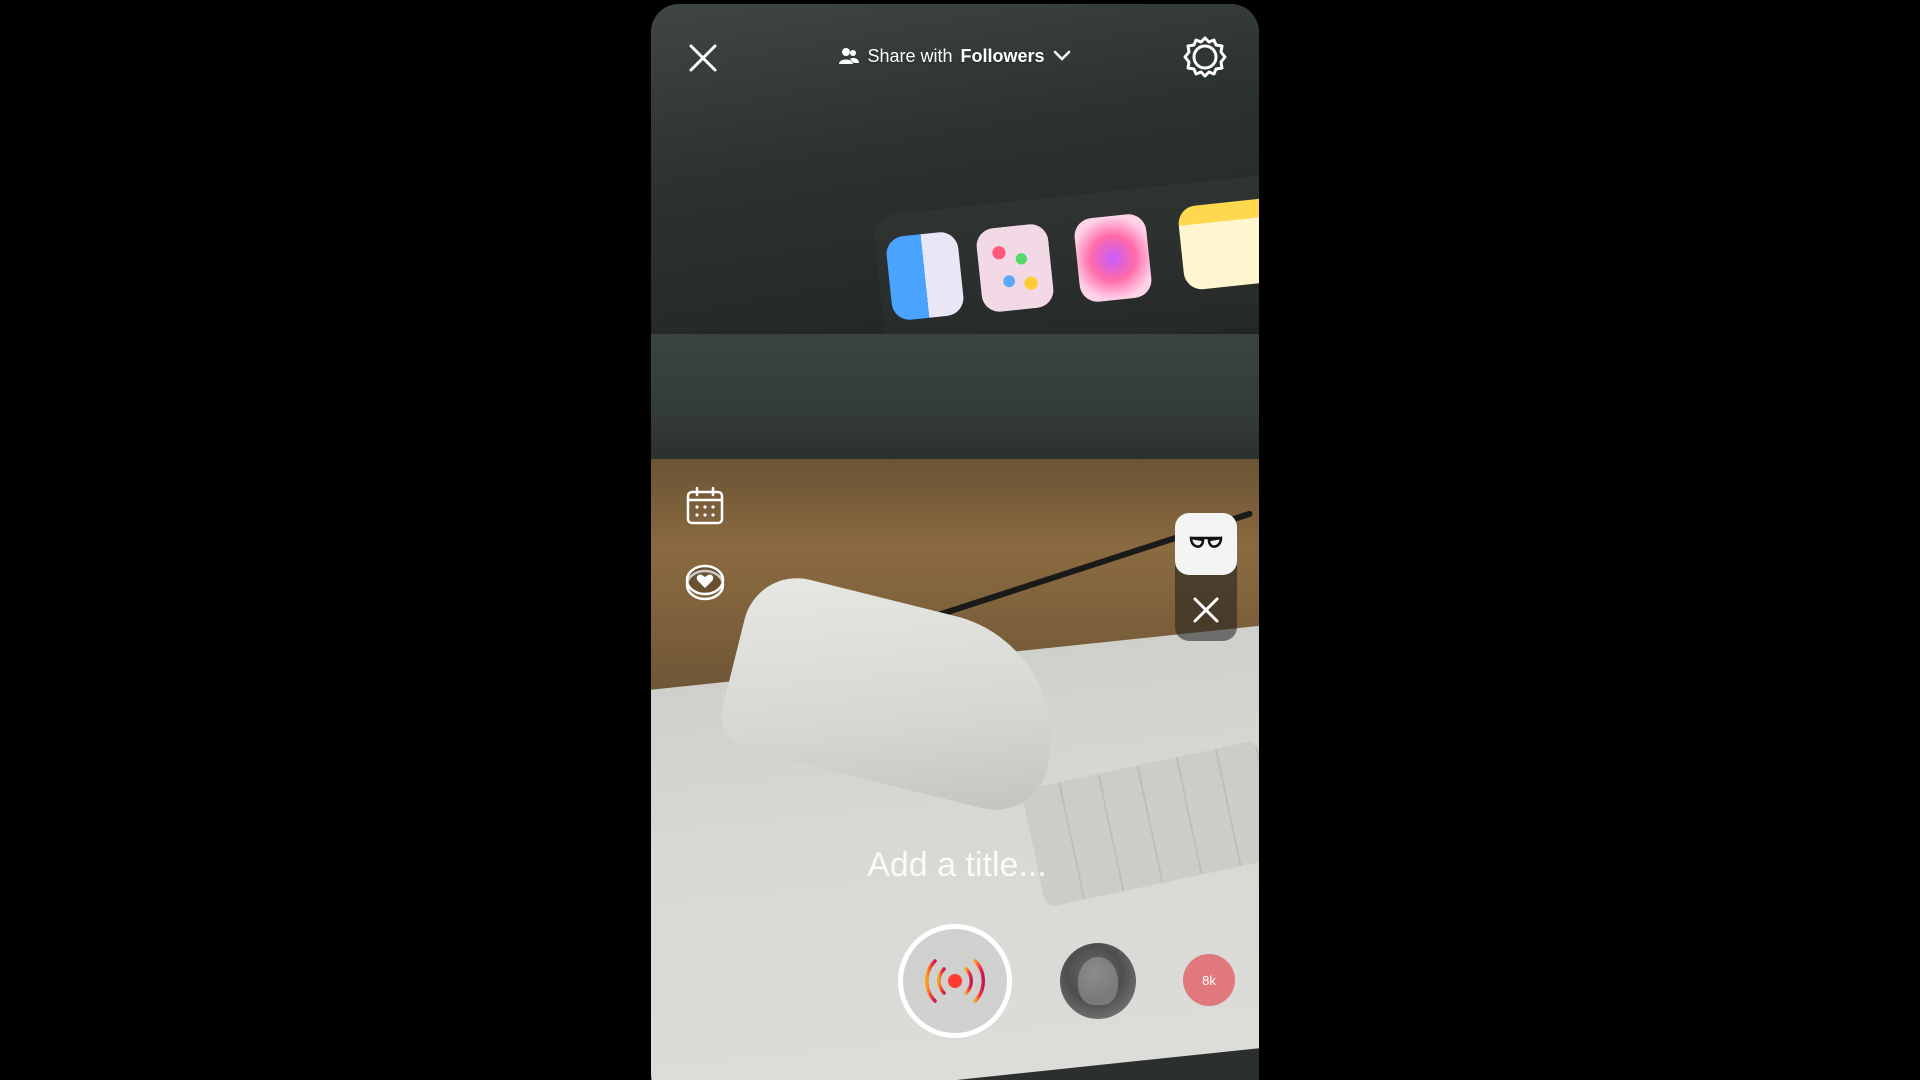  Describe the element at coordinates (910, 55) in the screenshot. I see `share-prefix-text: Share with` at that location.